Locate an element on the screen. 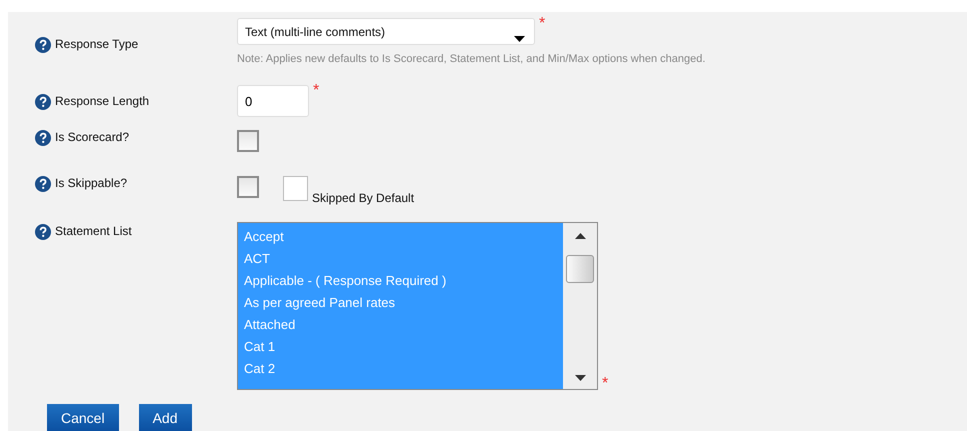  note-text: Note: Applies new defaults to Is Scorecard, Statement List, and Min/Max options when changed. is located at coordinates (471, 59).